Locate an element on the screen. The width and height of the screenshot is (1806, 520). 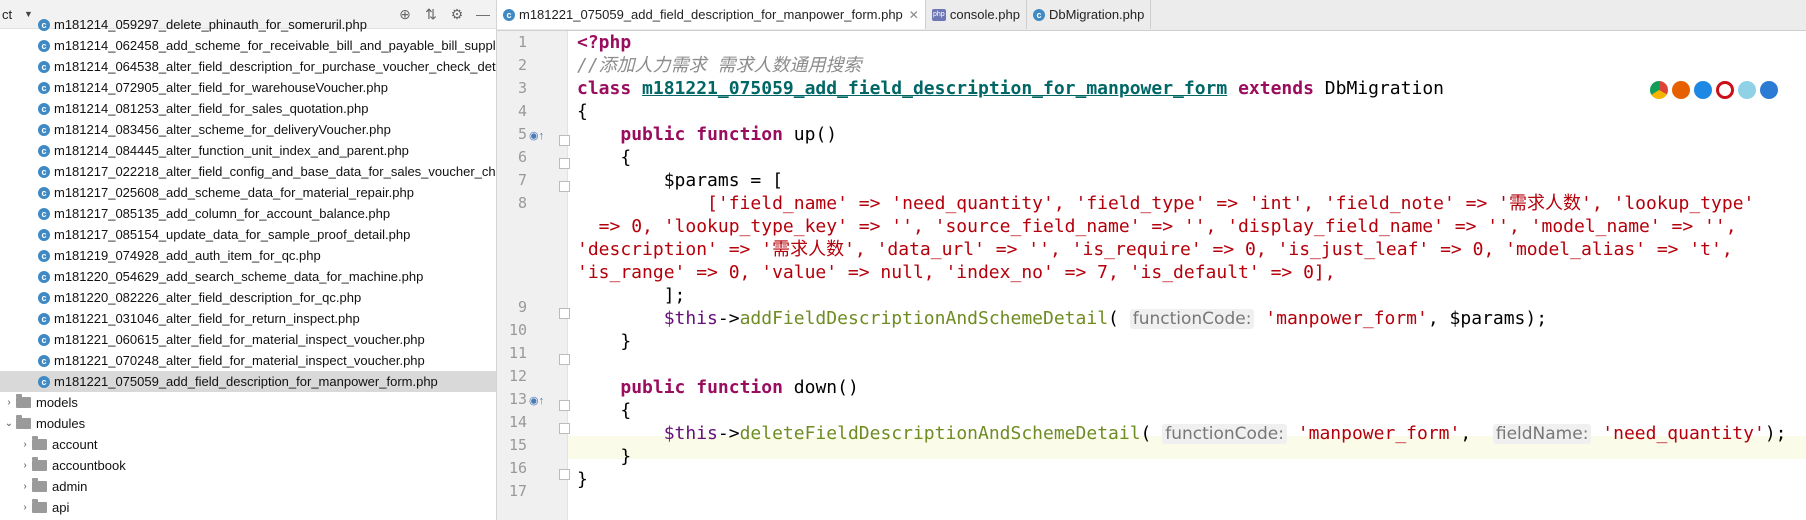
code-line-7: $params = [ is located at coordinates (680, 180).